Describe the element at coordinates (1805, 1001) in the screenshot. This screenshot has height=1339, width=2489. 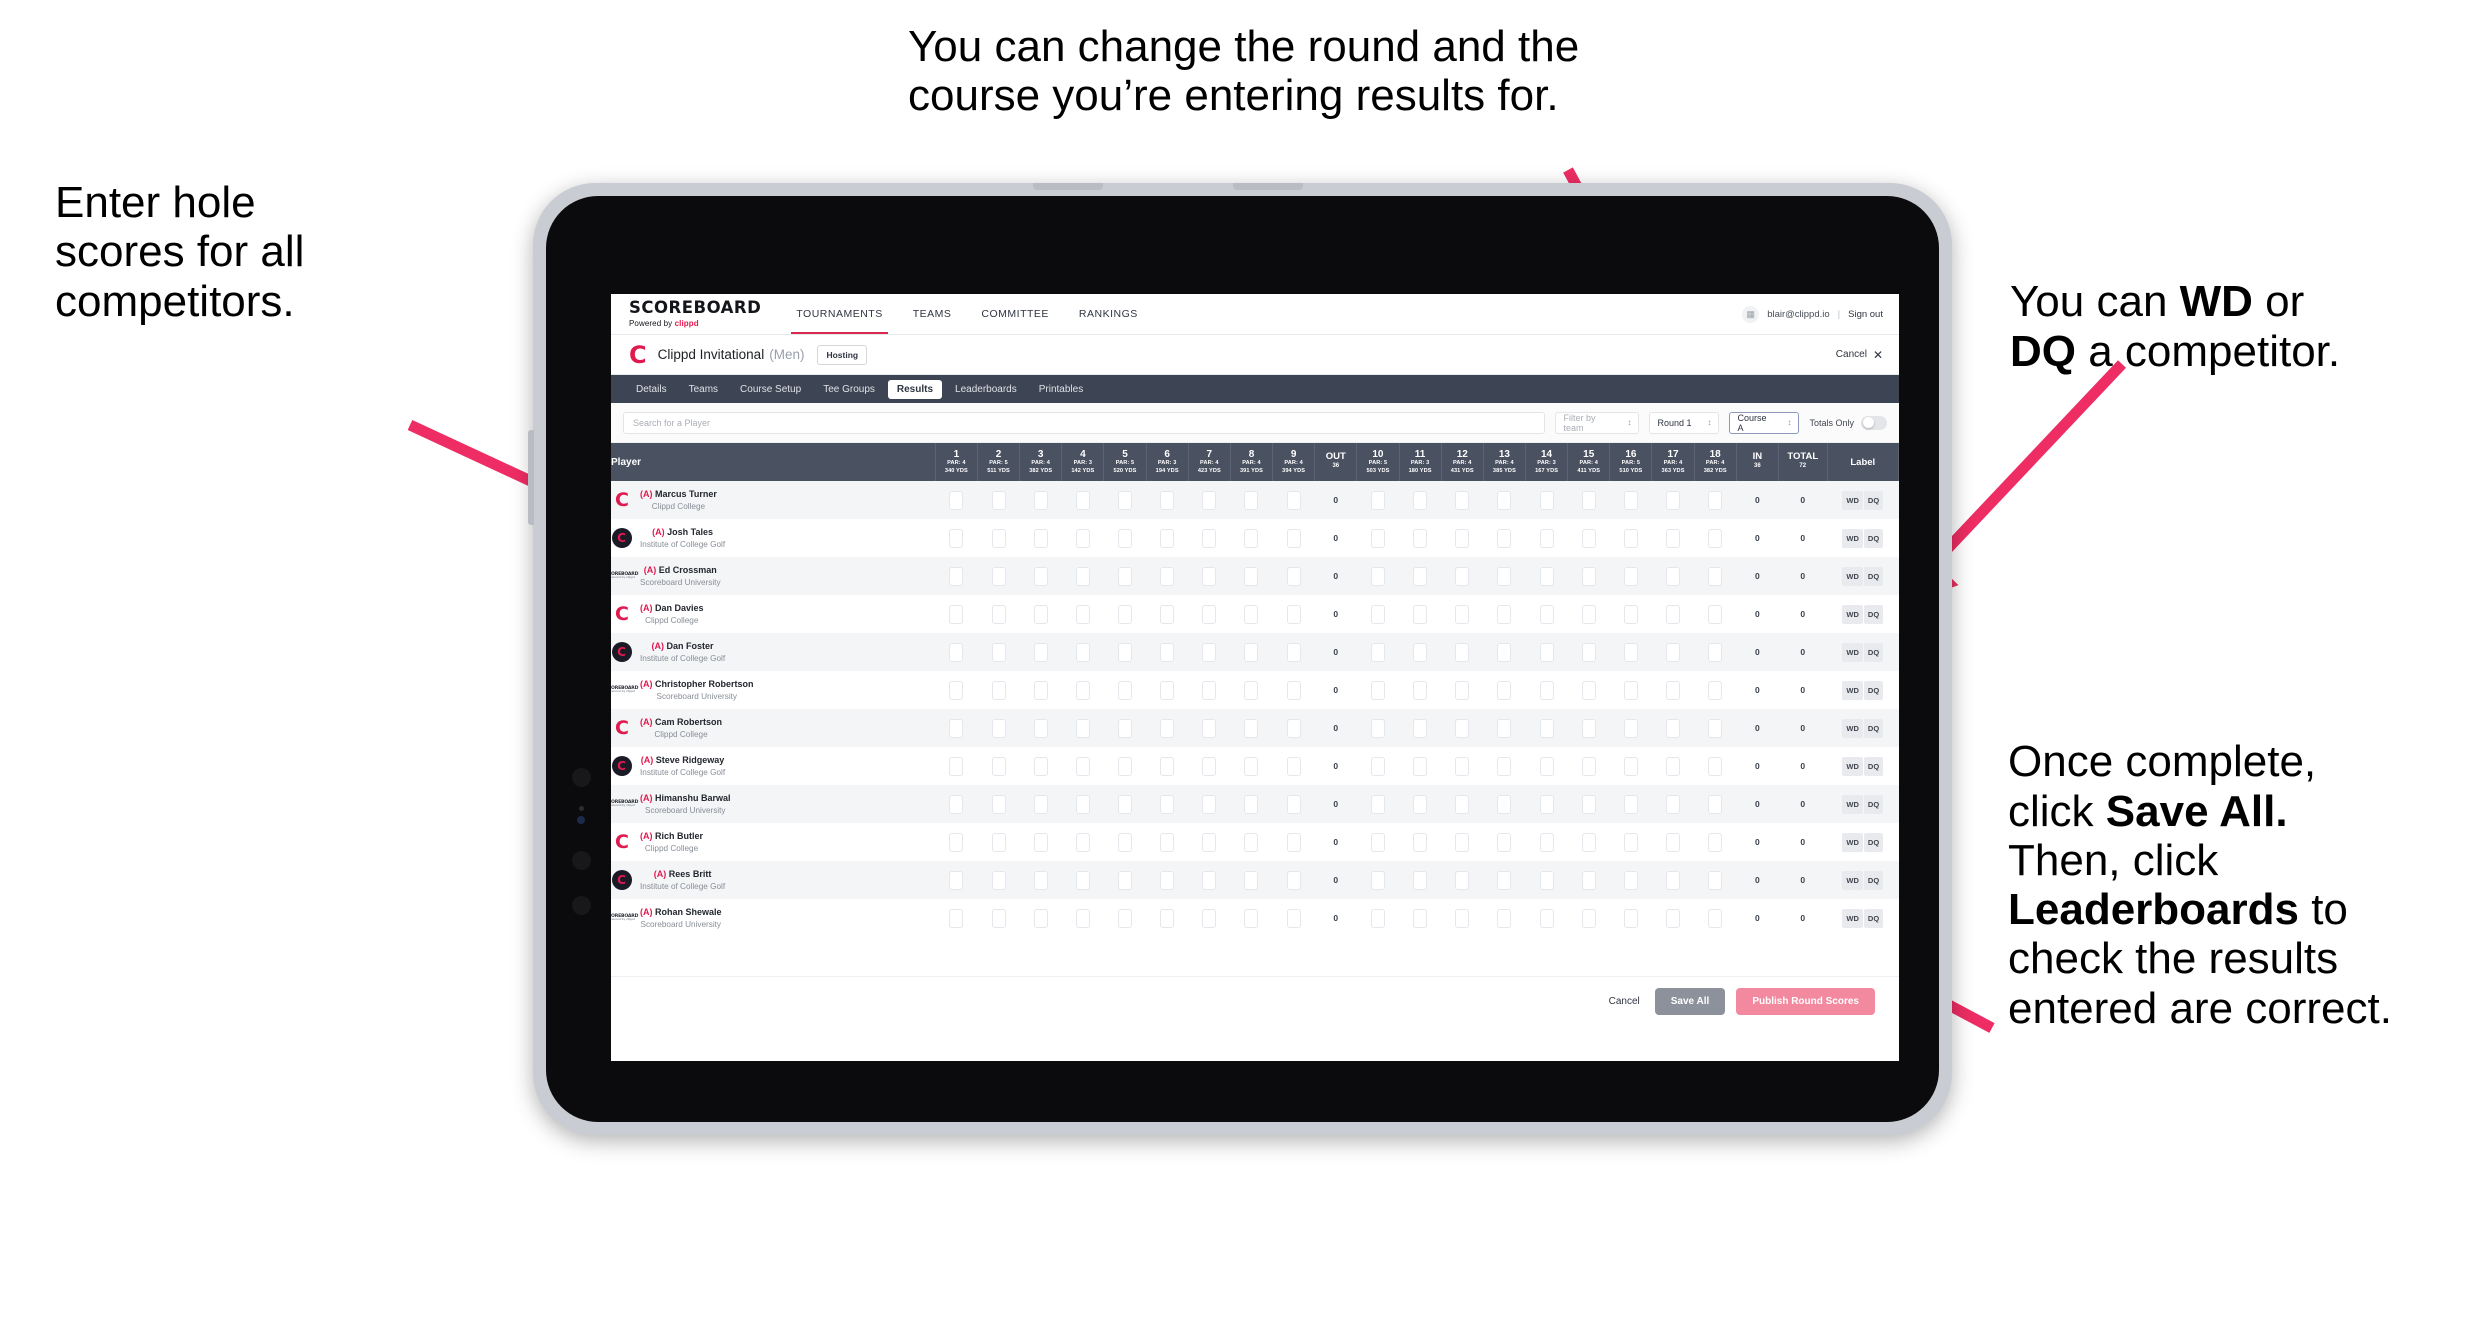
I see `publish-round-scores-button: Publish Round Scores` at that location.